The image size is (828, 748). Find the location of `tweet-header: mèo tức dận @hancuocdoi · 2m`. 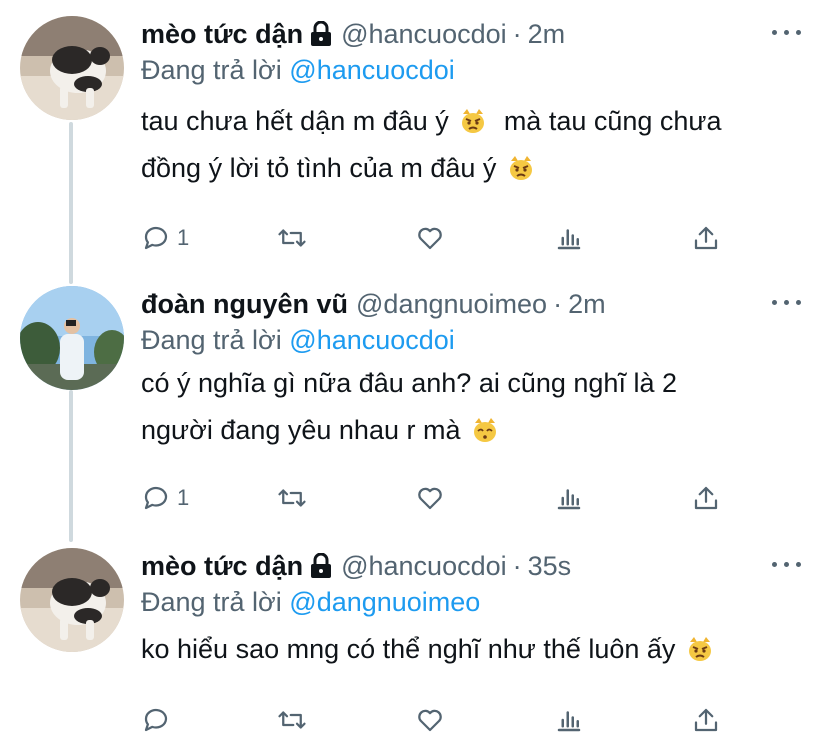

tweet-header: mèo tức dận @hancuocdoi · 2m is located at coordinates (472, 34).